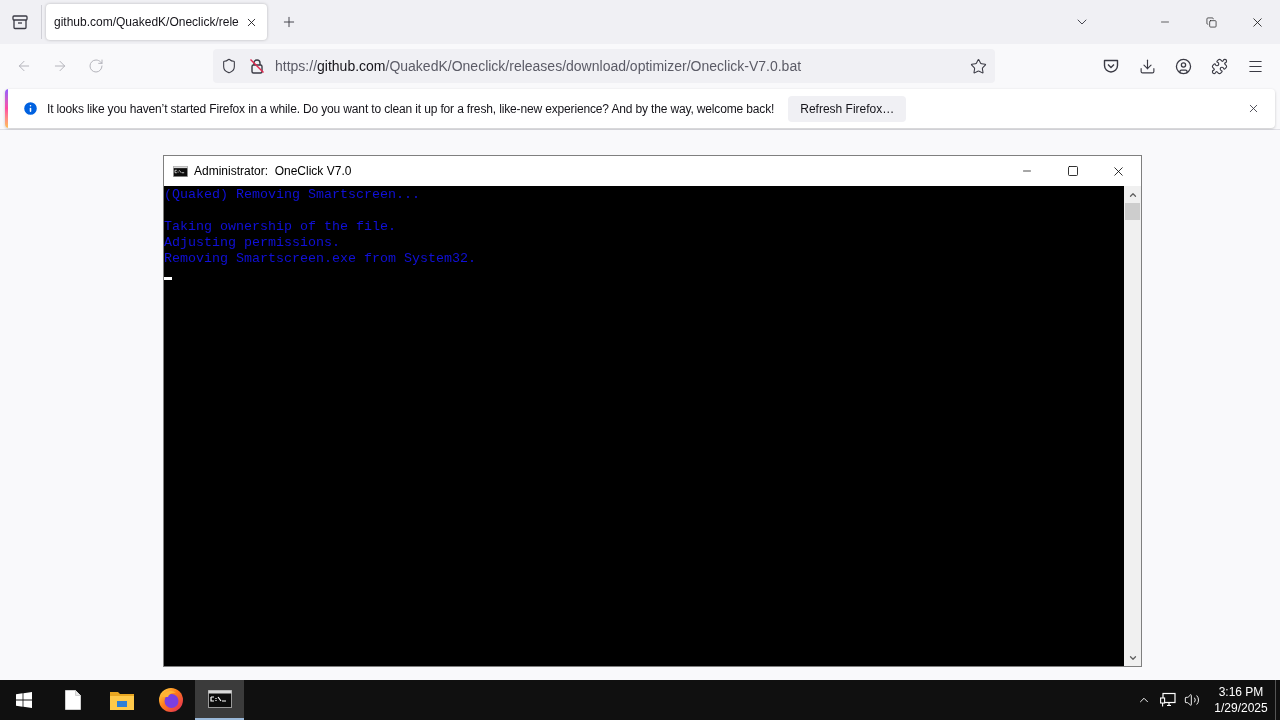 The width and height of the screenshot is (1280, 720). Describe the element at coordinates (289, 22) in the screenshot. I see `plus-icon` at that location.